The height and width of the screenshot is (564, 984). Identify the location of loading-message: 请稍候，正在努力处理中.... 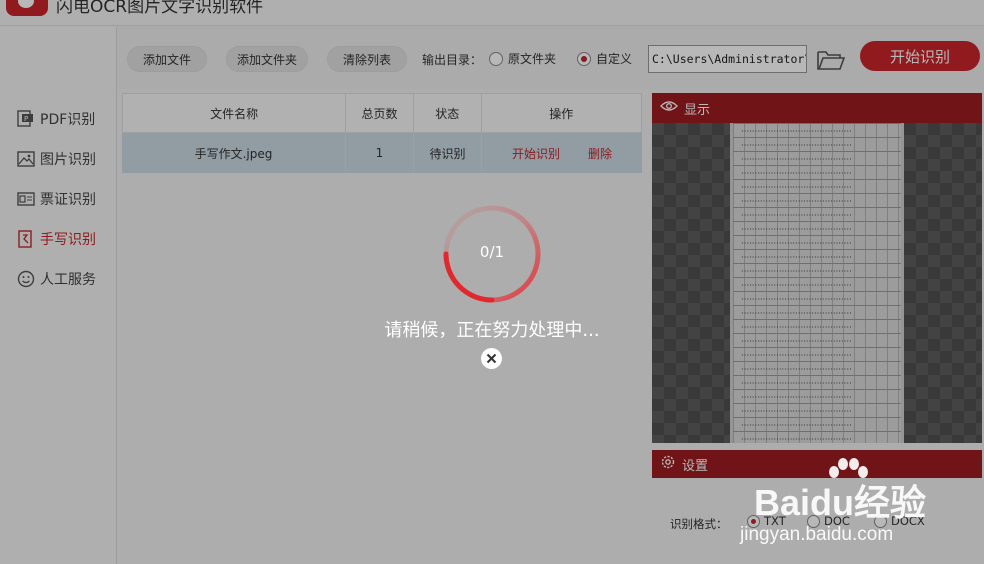
(492, 330).